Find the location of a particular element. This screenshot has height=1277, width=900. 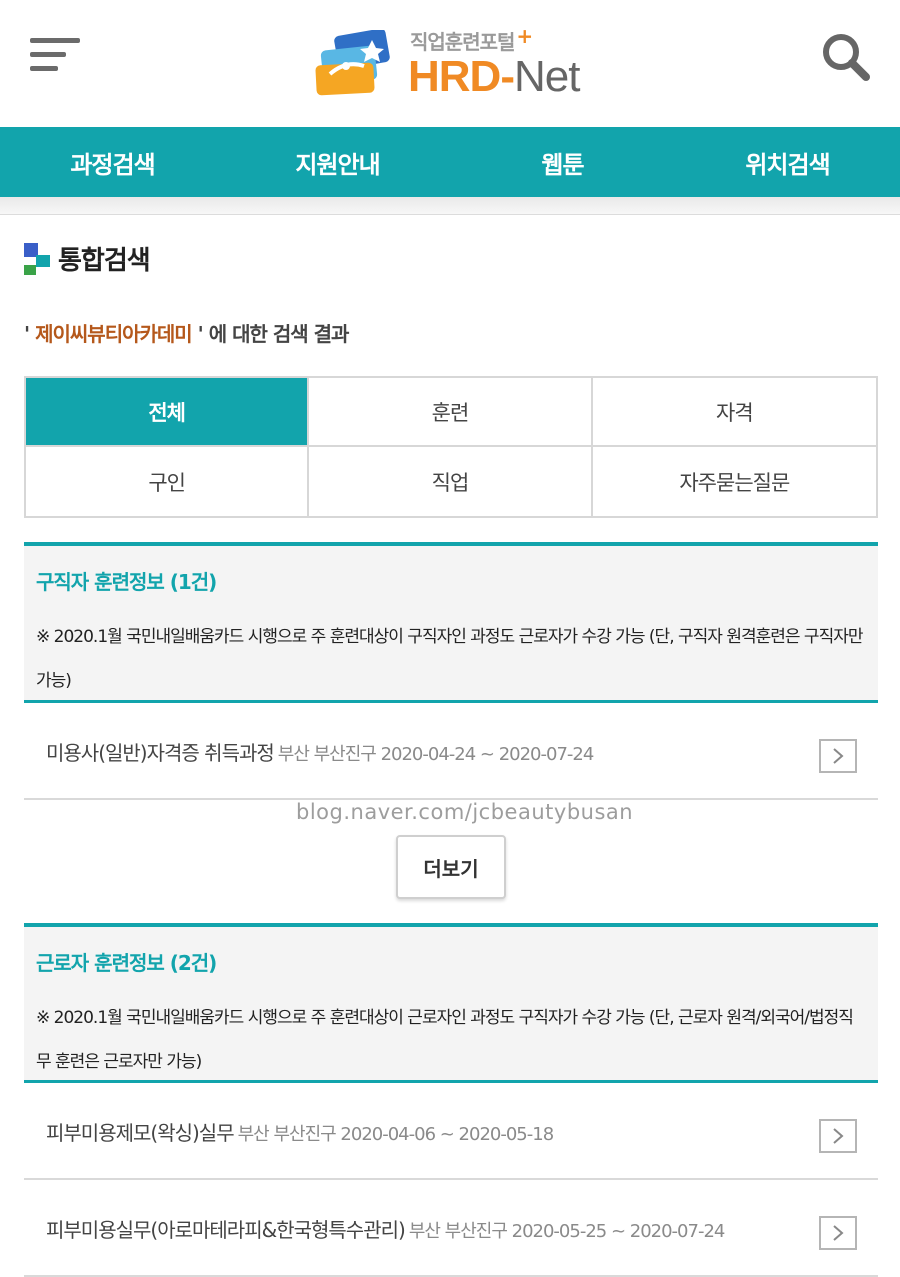

search-keyword: 제이씨뷰티아카데미 is located at coordinates (114, 334).